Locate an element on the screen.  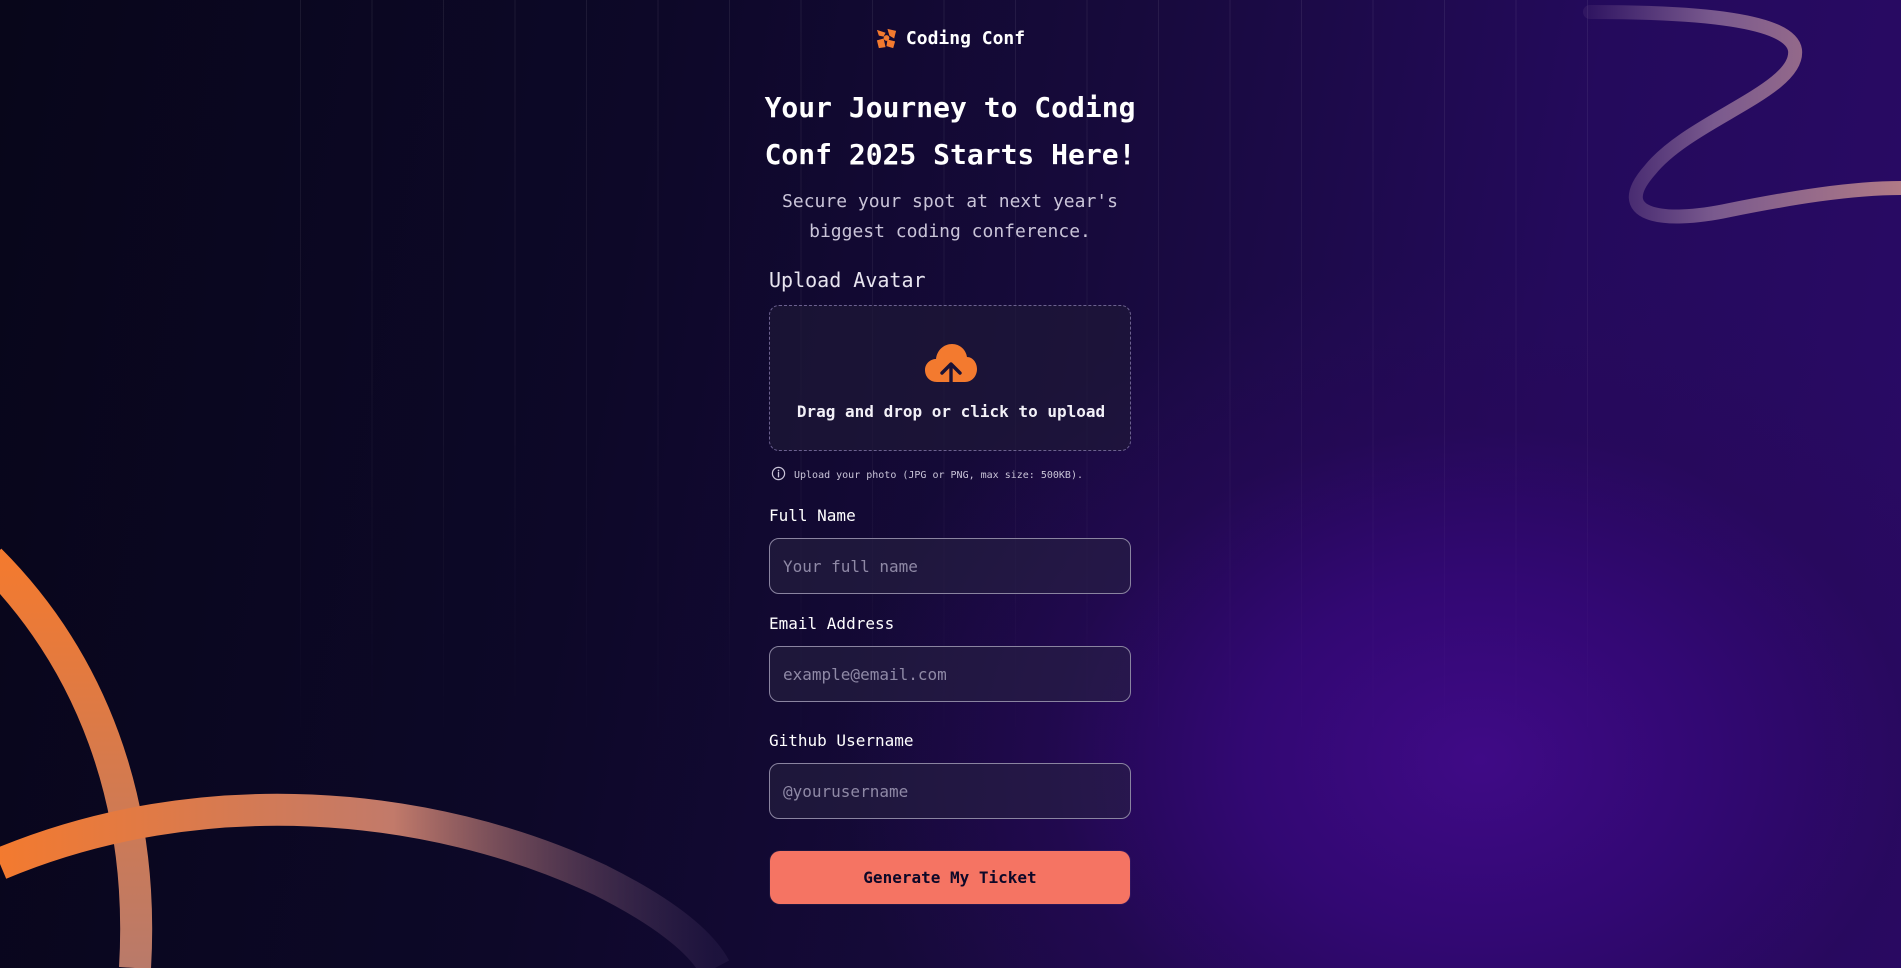
github-username-label: Github Username is located at coordinates (841, 740).